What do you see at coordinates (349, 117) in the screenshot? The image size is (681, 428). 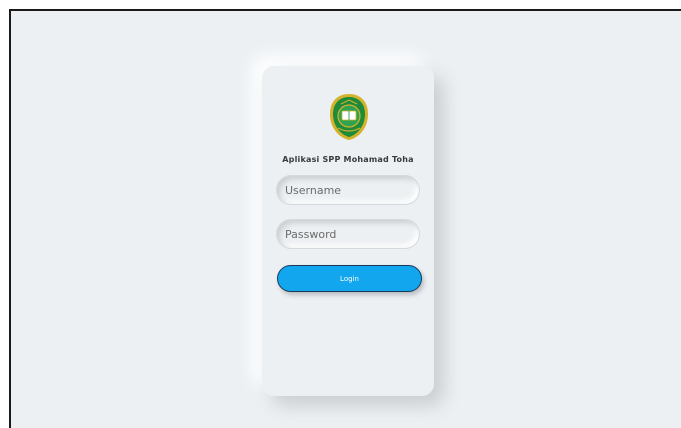 I see `school-emblem-icon` at bounding box center [349, 117].